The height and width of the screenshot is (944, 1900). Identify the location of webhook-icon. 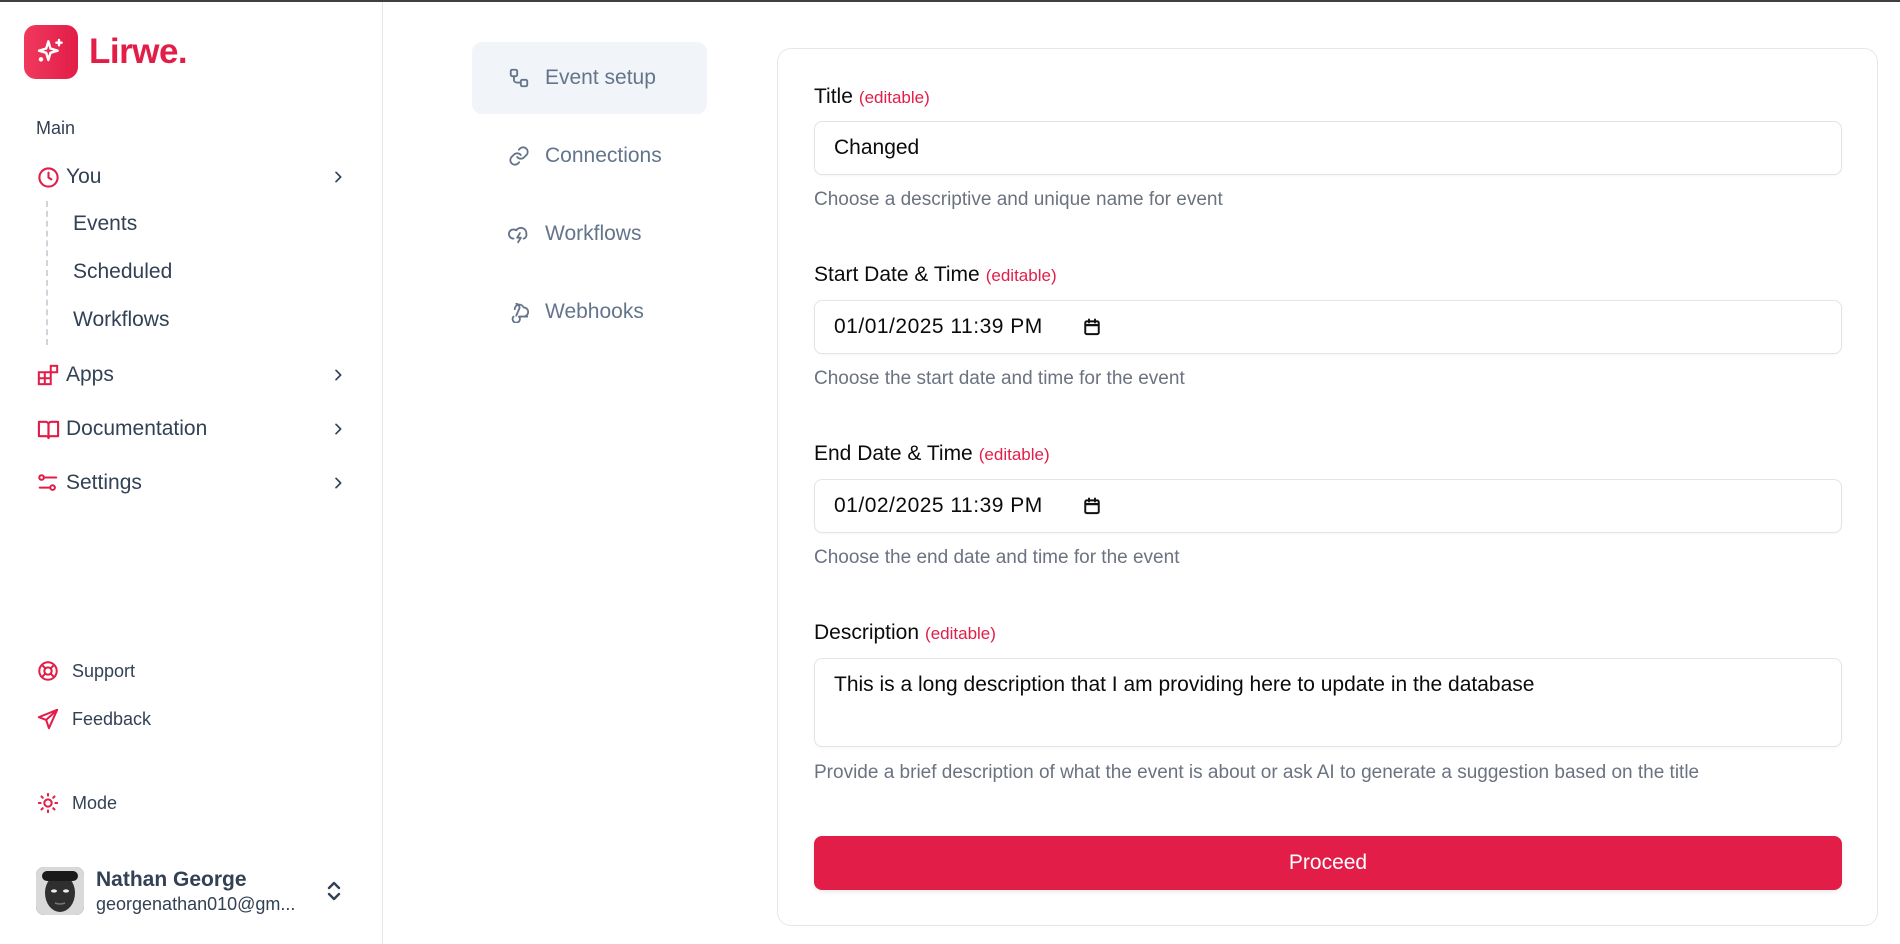
(519, 312).